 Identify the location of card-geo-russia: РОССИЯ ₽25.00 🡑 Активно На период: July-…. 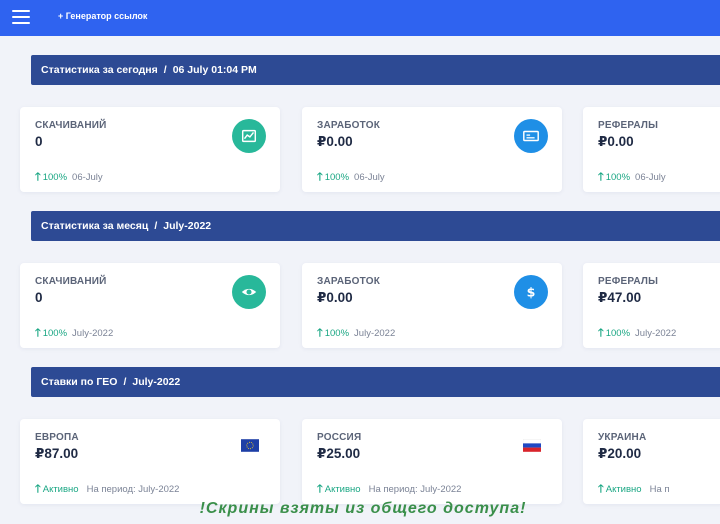
(432, 461).